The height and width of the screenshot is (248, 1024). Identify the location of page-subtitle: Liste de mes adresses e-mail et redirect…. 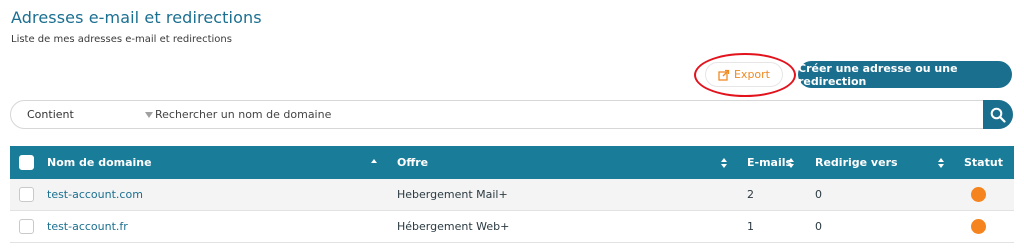
(121, 39).